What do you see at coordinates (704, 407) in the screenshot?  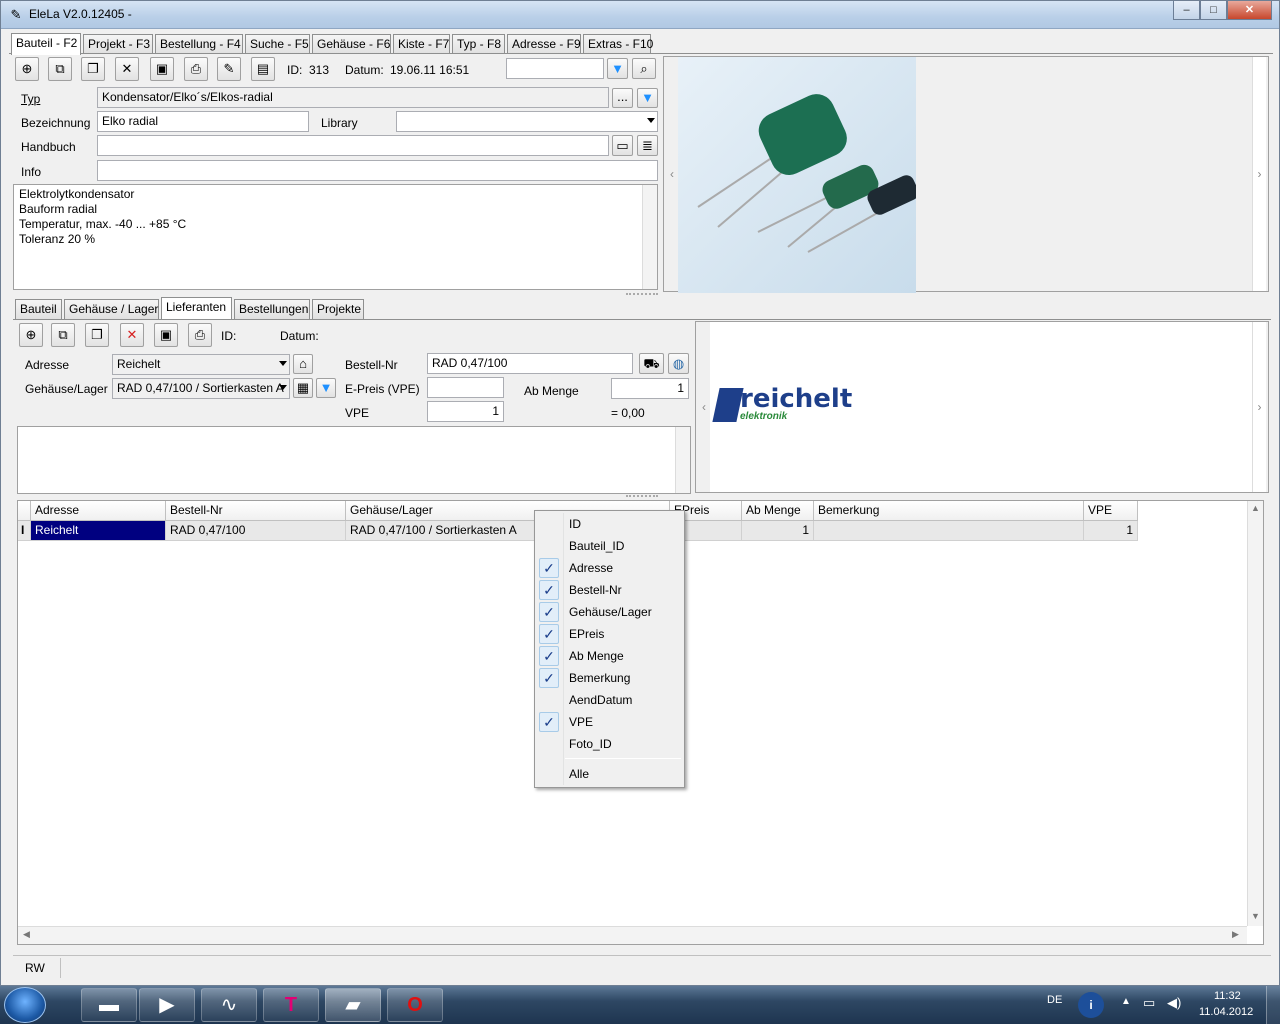 I see `prev-logo-icon: ‹` at bounding box center [704, 407].